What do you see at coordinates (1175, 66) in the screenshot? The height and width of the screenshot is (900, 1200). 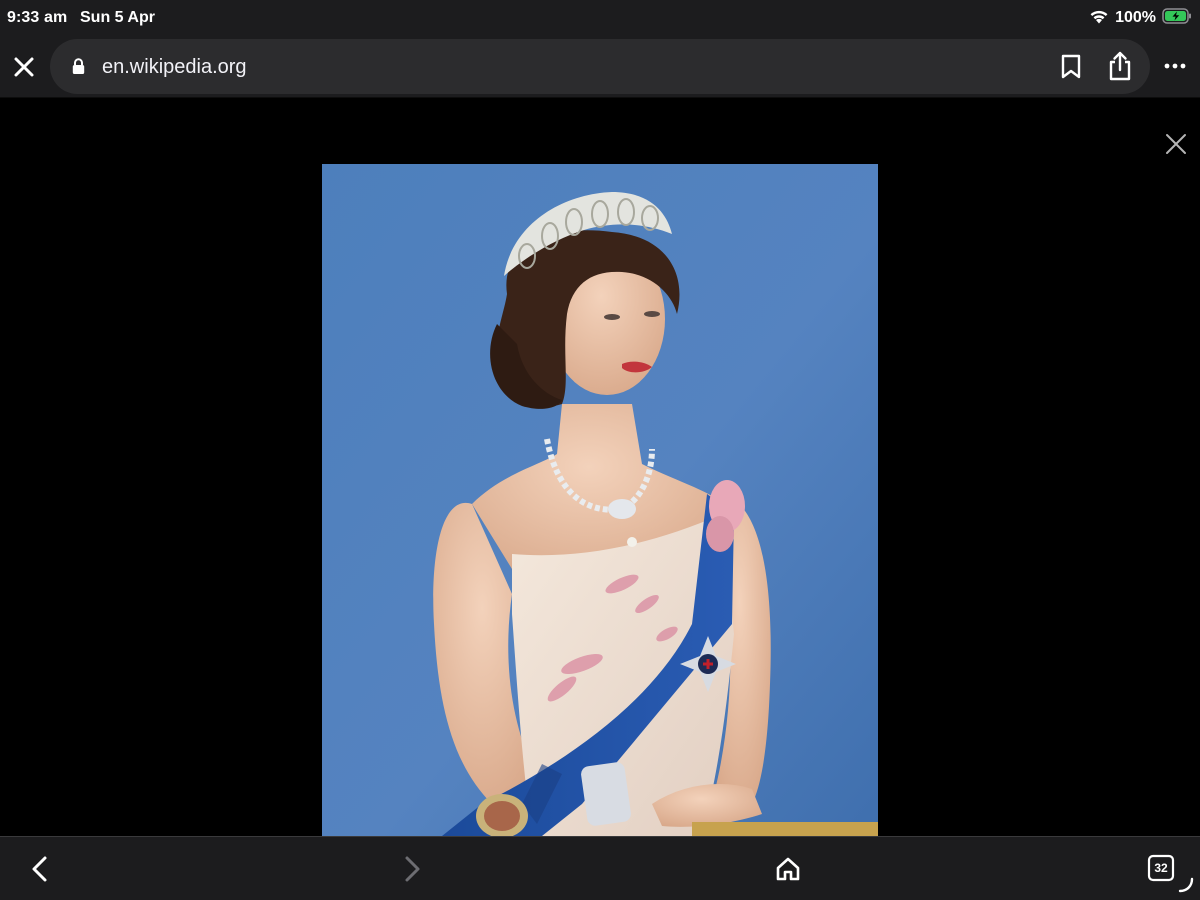 I see `more-icon` at bounding box center [1175, 66].